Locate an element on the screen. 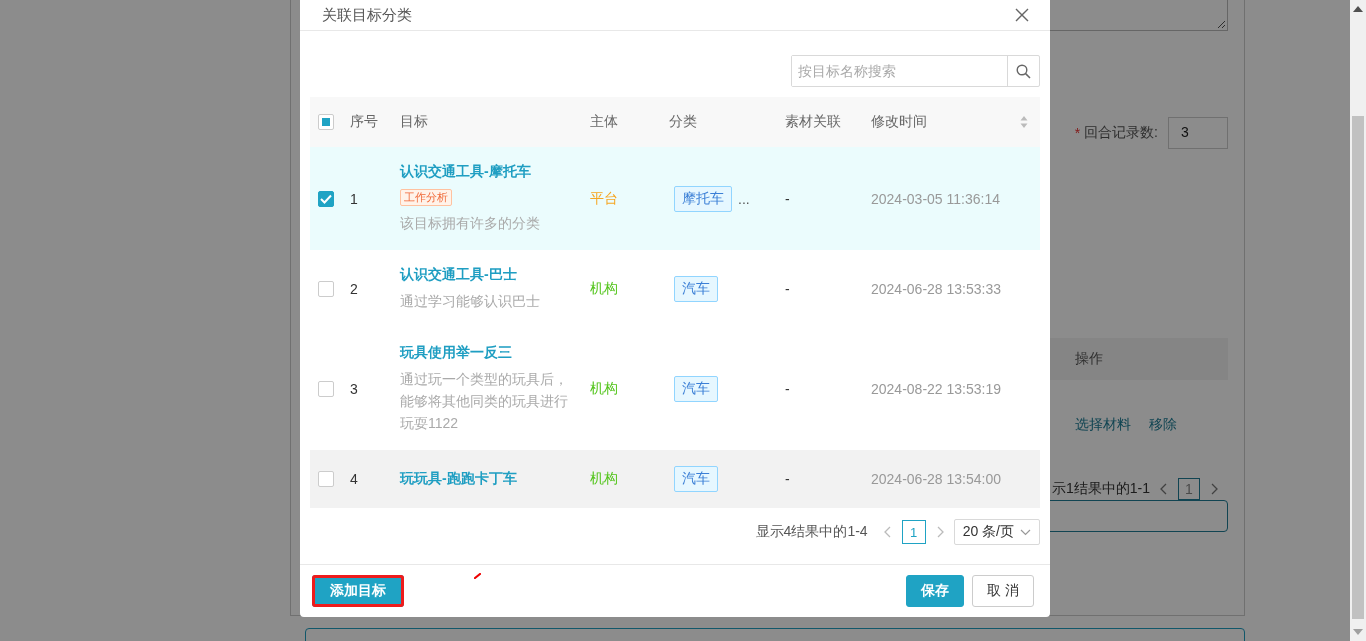 Image resolution: width=1366 pixels, height=641 pixels. row-number: 4 is located at coordinates (354, 479).